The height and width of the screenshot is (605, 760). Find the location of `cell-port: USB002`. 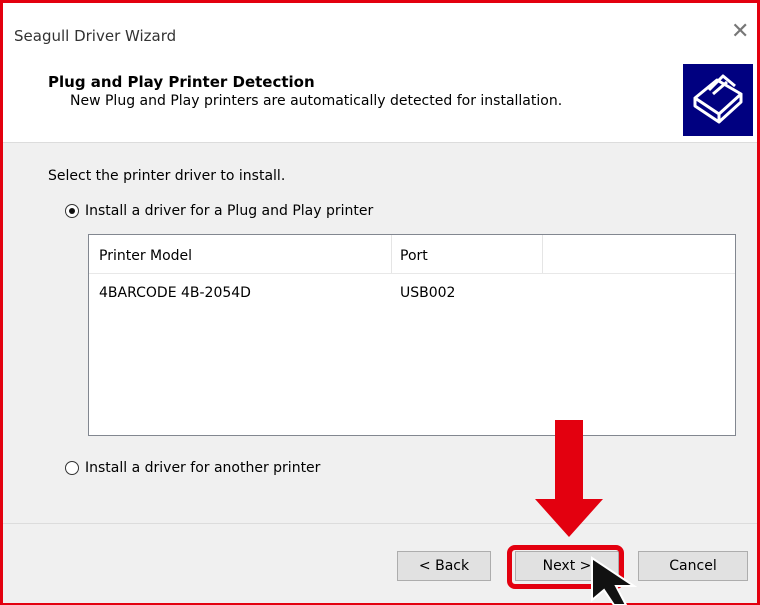

cell-port: USB002 is located at coordinates (428, 293).